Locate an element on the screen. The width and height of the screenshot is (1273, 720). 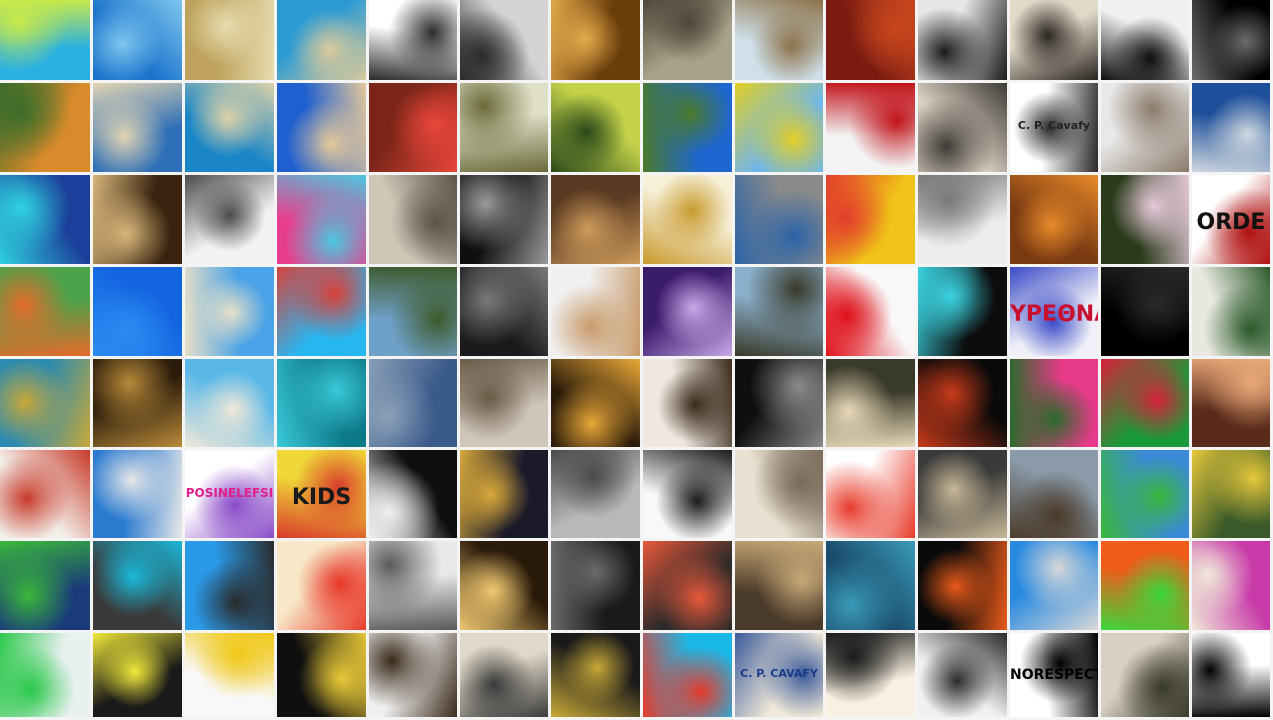
vintage-car-image is located at coordinates (45, 127).